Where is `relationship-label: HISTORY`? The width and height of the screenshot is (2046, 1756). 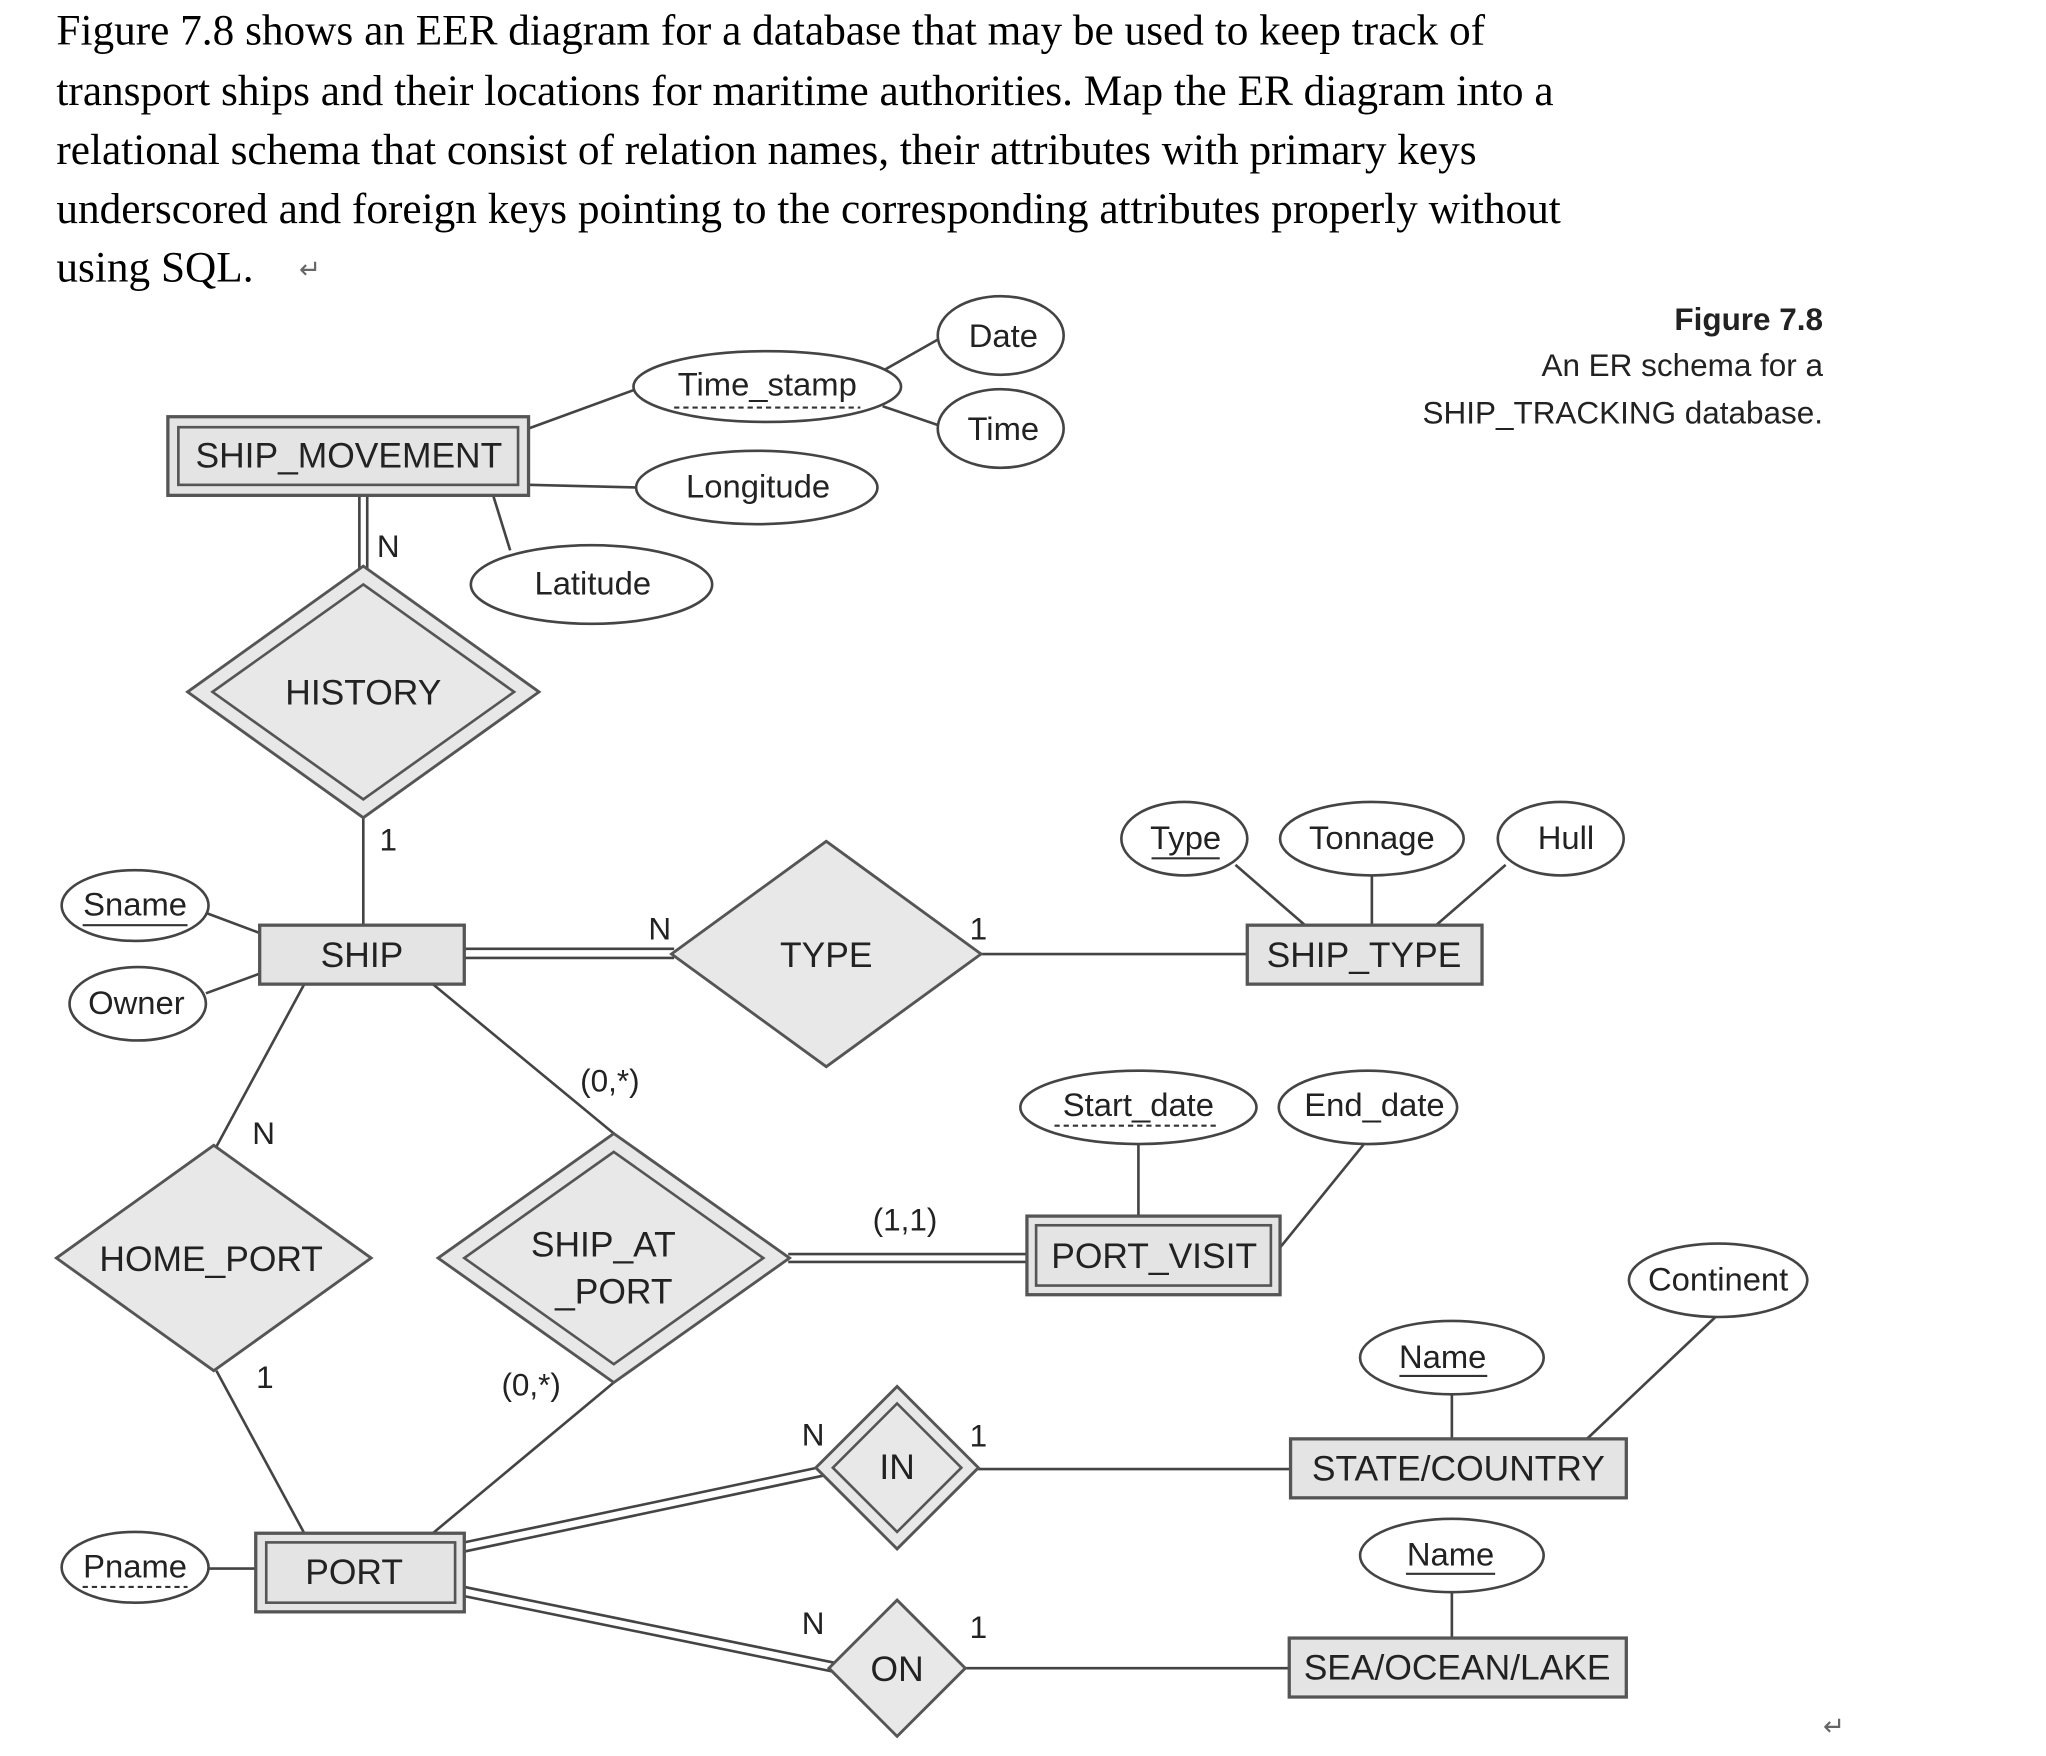
relationship-label: HISTORY is located at coordinates (363, 693).